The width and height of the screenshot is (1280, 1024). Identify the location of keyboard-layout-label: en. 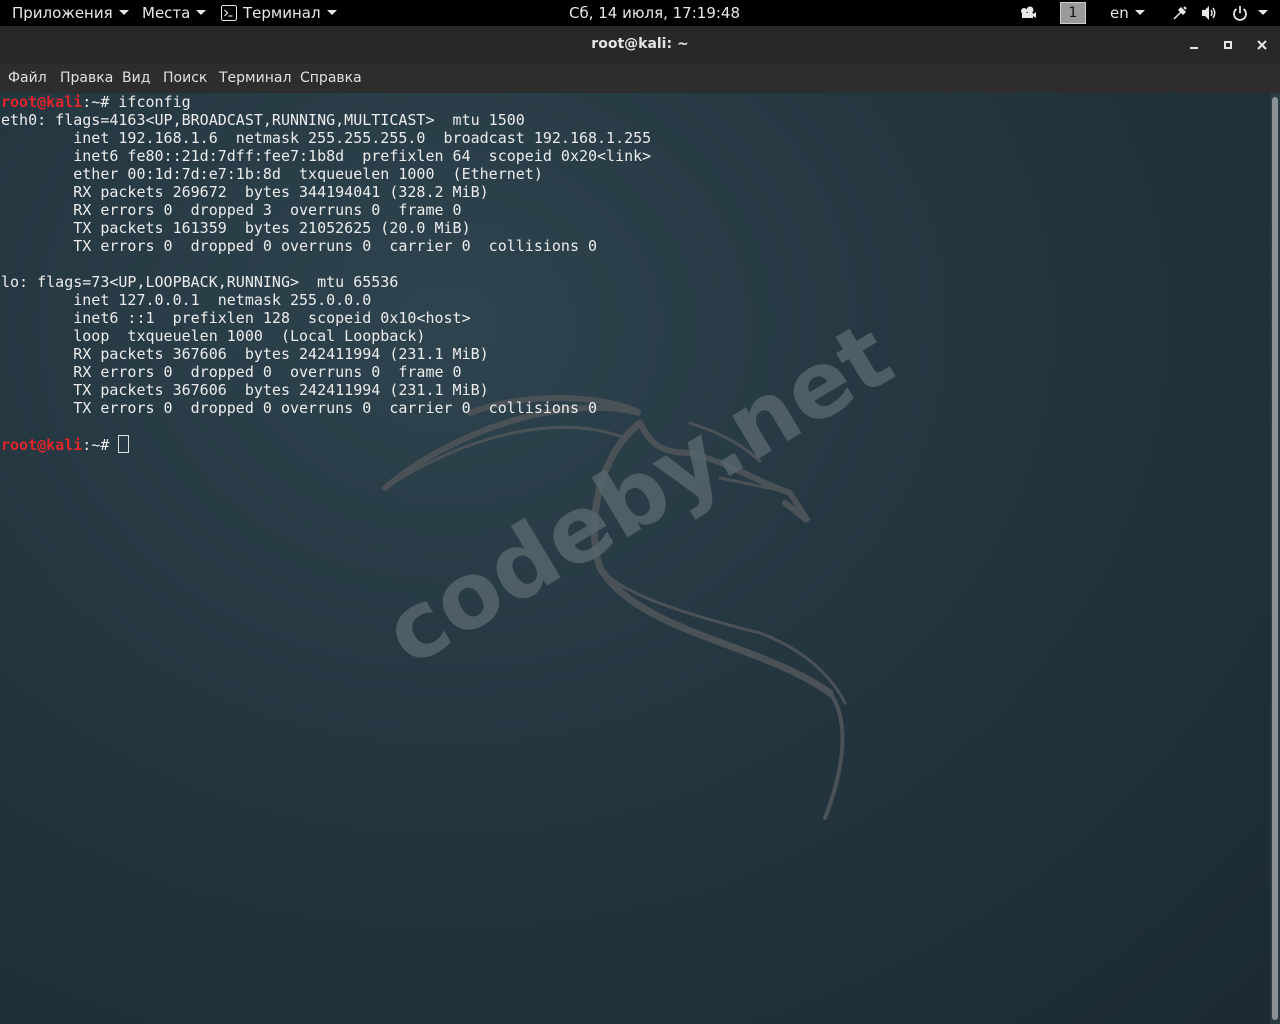
(1119, 13).